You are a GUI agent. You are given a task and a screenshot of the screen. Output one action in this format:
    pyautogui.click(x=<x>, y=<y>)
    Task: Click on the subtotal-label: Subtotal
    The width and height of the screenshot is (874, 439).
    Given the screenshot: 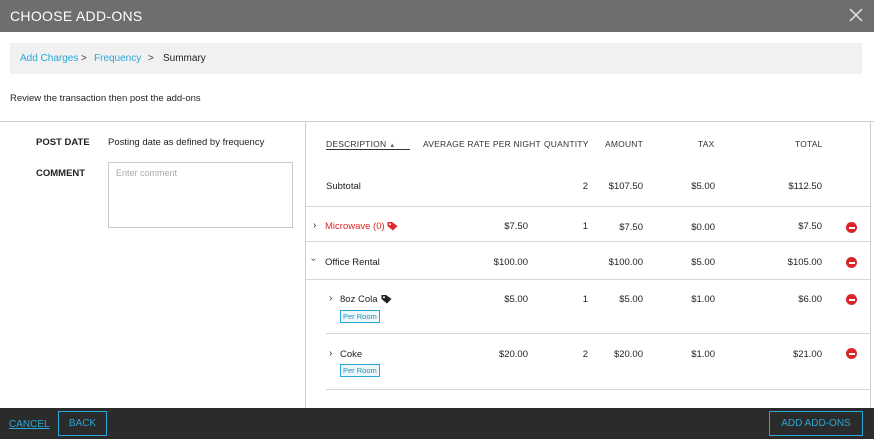 What is the action you would take?
    pyautogui.click(x=343, y=186)
    